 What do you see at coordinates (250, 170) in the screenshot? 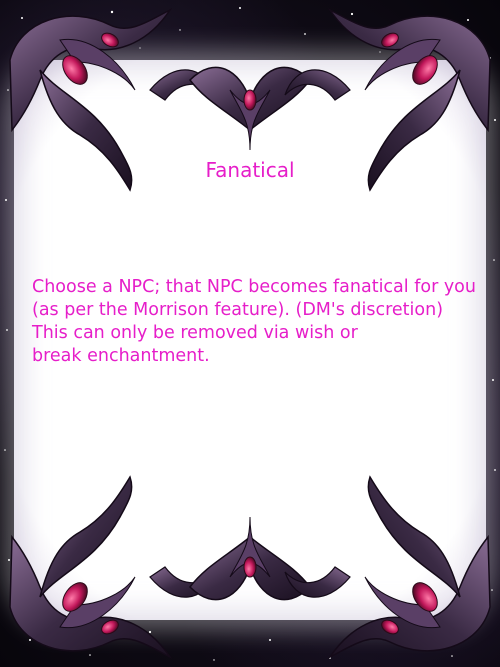
I see `card-title: Fanatical` at bounding box center [250, 170].